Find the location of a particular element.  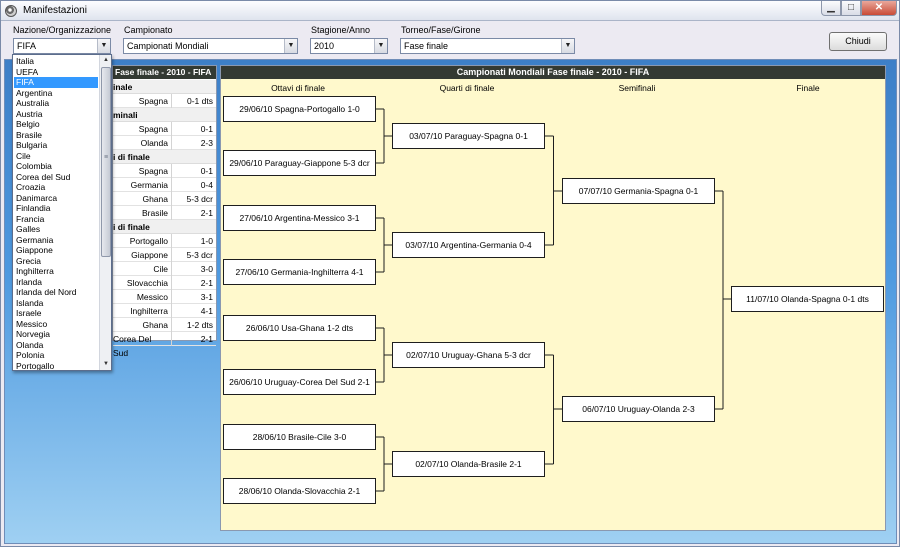

dropdown-option: Italia is located at coordinates (56, 61).